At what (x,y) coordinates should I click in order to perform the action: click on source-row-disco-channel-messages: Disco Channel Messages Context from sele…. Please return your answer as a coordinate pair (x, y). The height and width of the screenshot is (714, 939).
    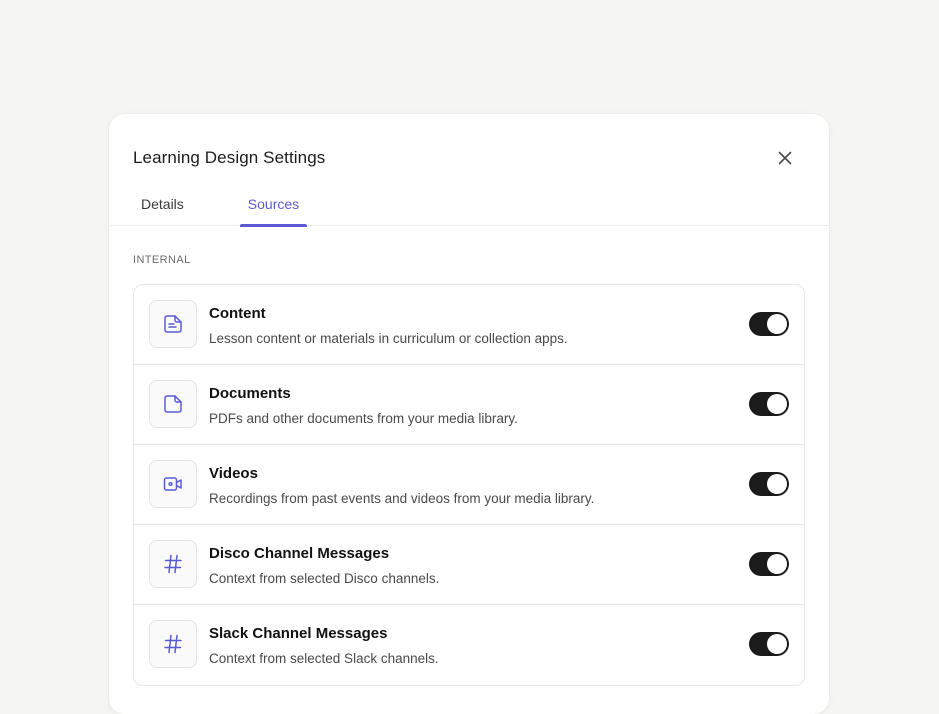
    Looking at the image, I should click on (469, 565).